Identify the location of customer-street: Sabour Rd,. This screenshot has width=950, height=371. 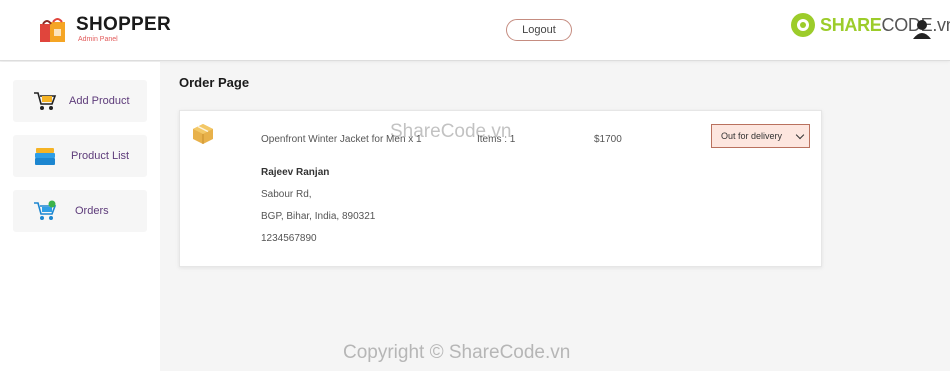
(286, 194).